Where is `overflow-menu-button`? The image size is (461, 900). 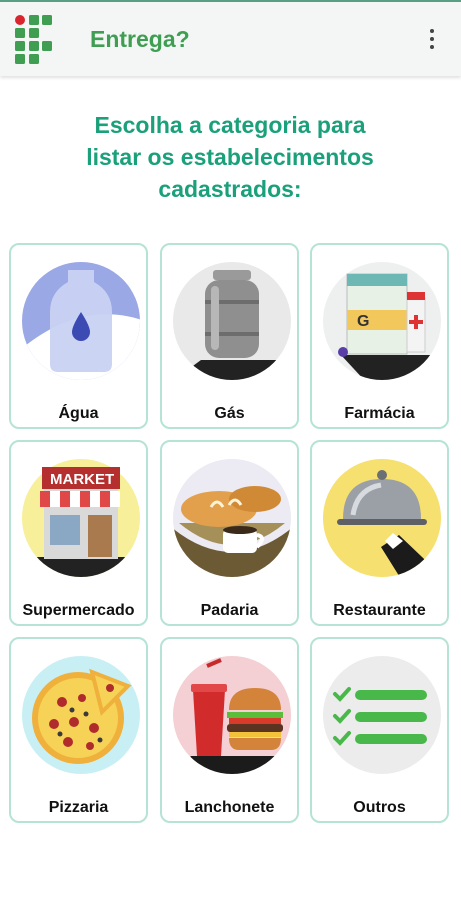
overflow-menu-button is located at coordinates (432, 39).